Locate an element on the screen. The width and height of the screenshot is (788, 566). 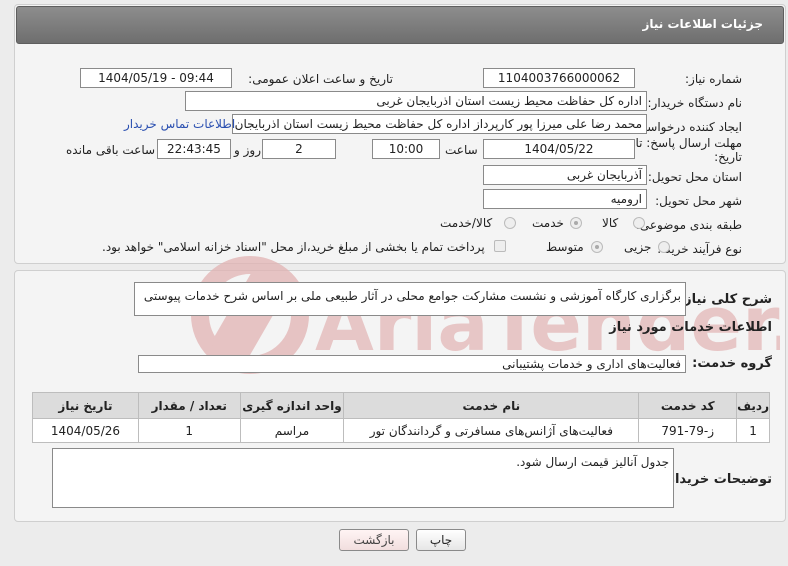
process-label: نوع فرآیند خرید : is located at coordinates (699, 249).